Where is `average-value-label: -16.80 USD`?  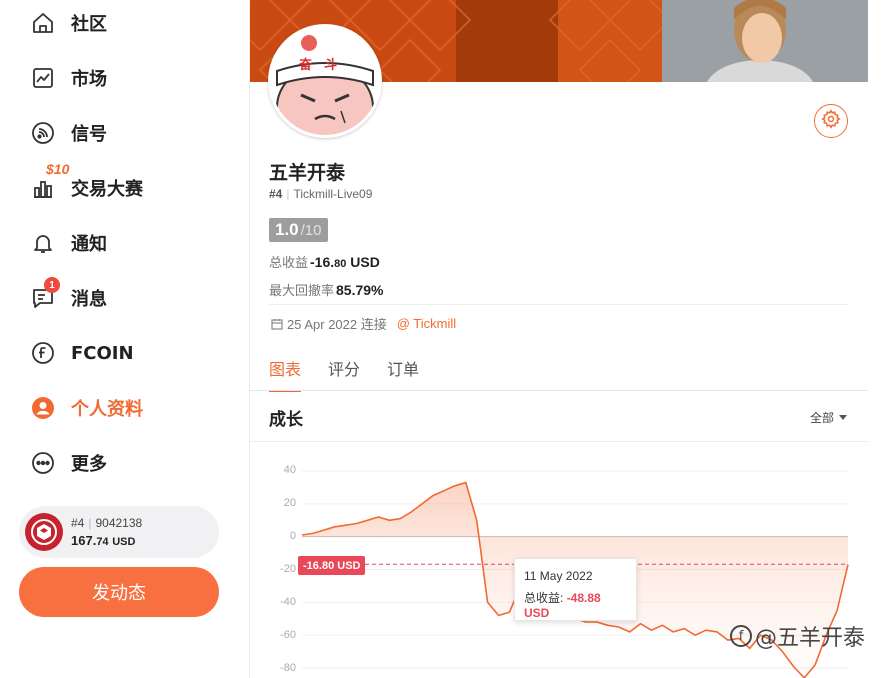
average-value-label: -16.80 USD is located at coordinates (332, 565).